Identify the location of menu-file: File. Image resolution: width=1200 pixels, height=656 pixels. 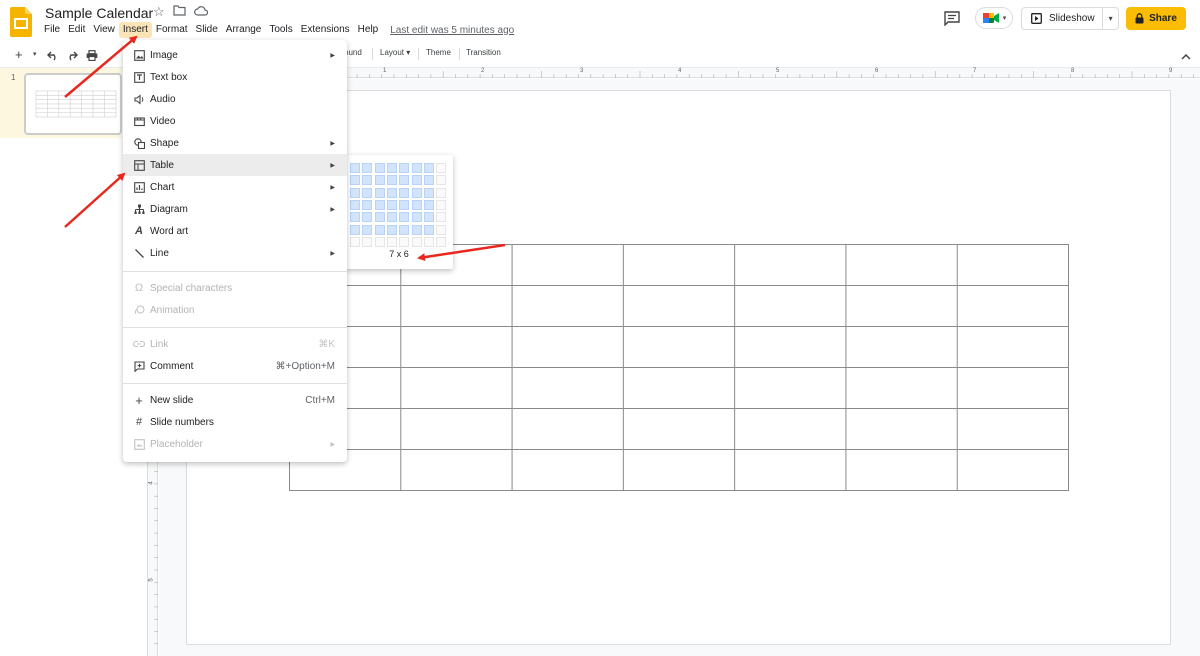
(52, 30).